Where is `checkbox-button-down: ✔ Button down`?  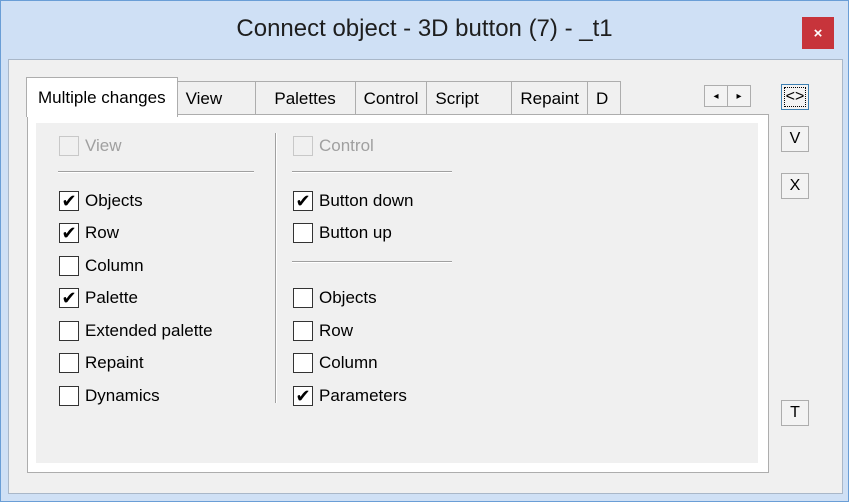
checkbox-button-down: ✔ Button down is located at coordinates (353, 201).